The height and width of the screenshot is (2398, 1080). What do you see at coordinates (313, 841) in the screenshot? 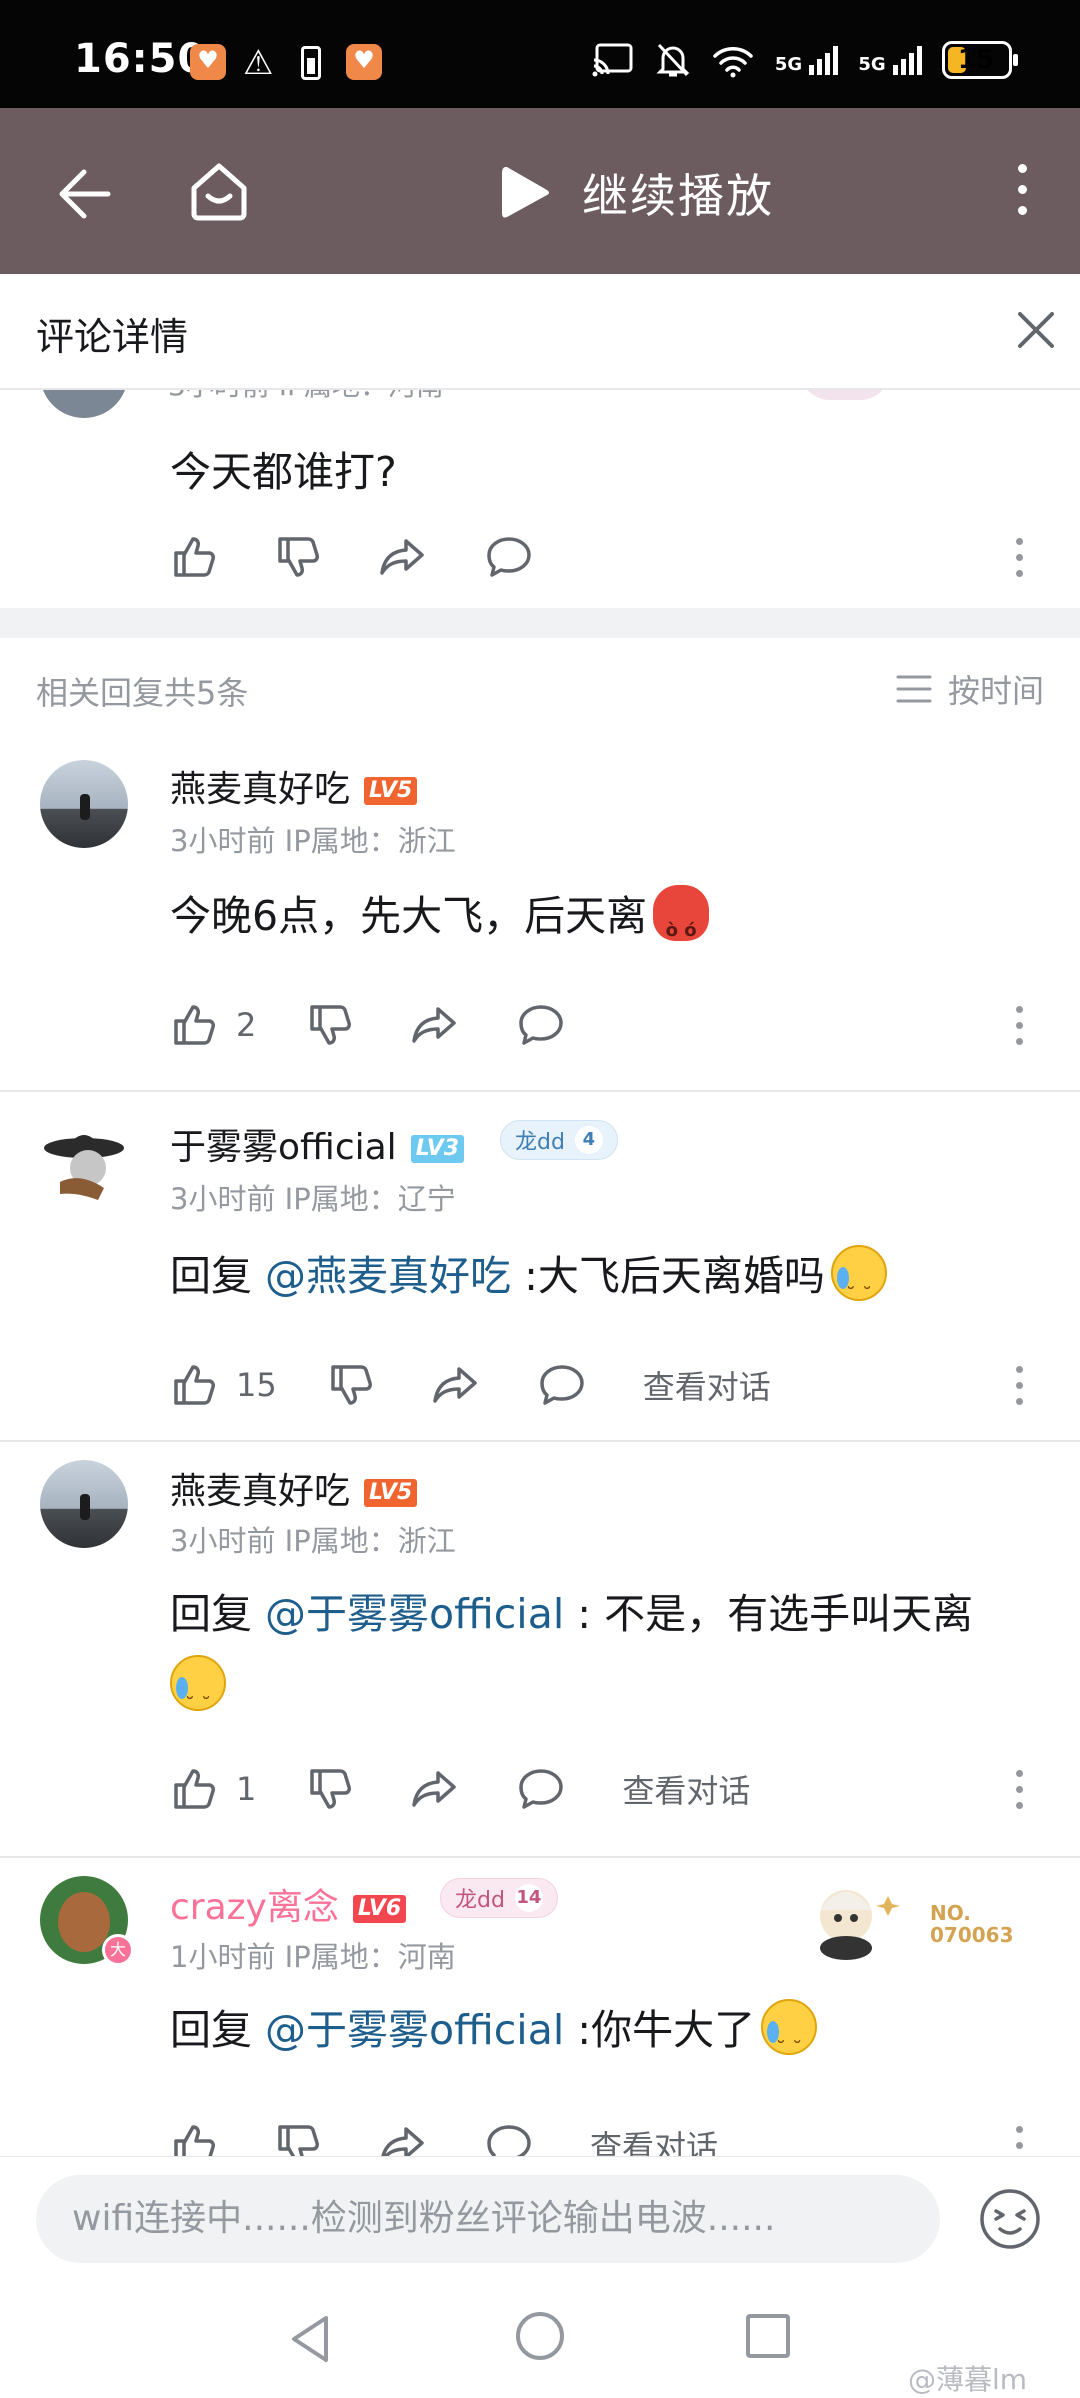
I see `reply-meta: 3小时前 IP属地：浙江` at bounding box center [313, 841].